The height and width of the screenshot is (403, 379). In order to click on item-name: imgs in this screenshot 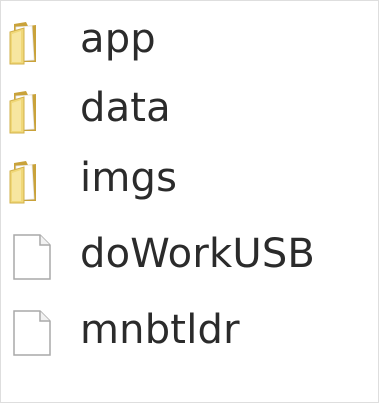, I will do `click(129, 178)`.